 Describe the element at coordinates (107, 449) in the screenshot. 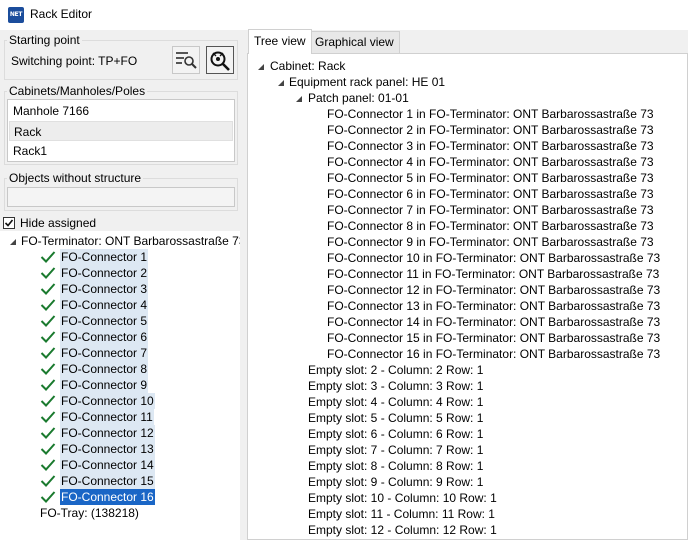

I see `connector-label: FO-Connector 13` at that location.